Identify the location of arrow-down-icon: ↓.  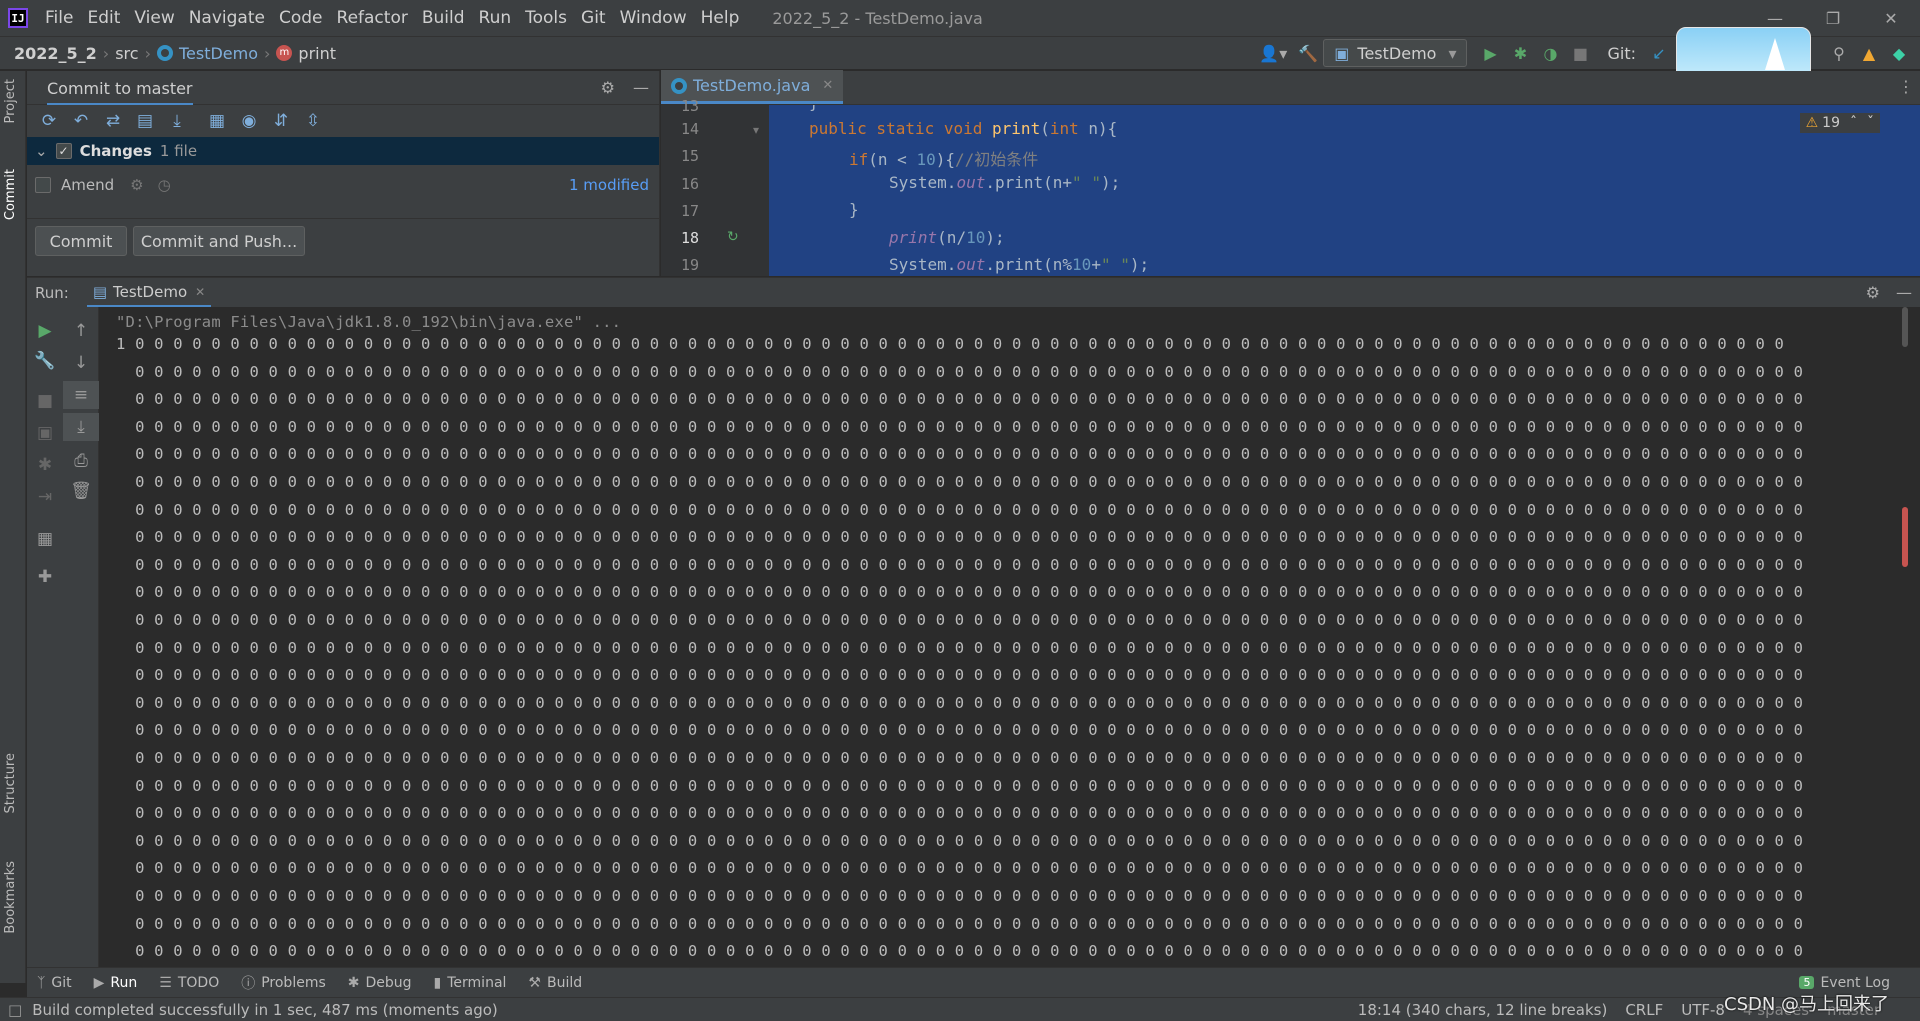
(81, 363).